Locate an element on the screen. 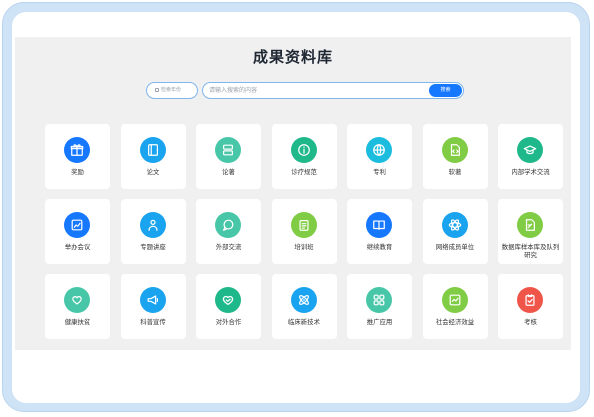 The width and height of the screenshot is (594, 417). category-card-label: 内部学术交流 is located at coordinates (530, 172).